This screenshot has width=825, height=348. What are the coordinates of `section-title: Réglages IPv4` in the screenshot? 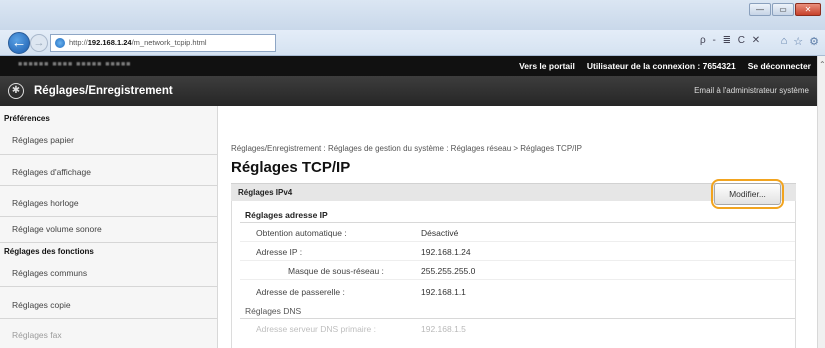 It's located at (265, 192).